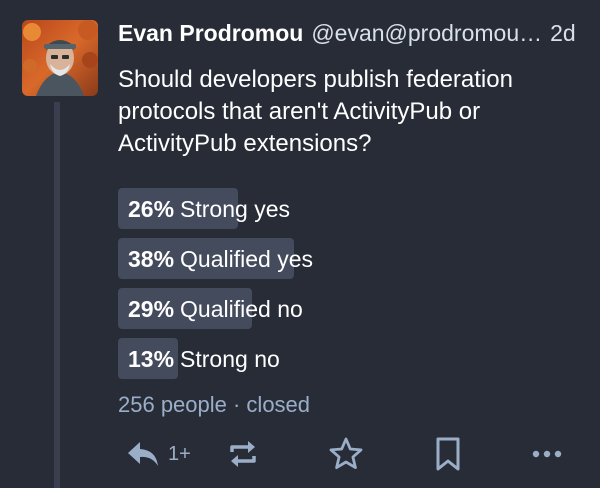 This screenshot has height=488, width=600. What do you see at coordinates (179, 453) in the screenshot?
I see `reply-count: 1+` at bounding box center [179, 453].